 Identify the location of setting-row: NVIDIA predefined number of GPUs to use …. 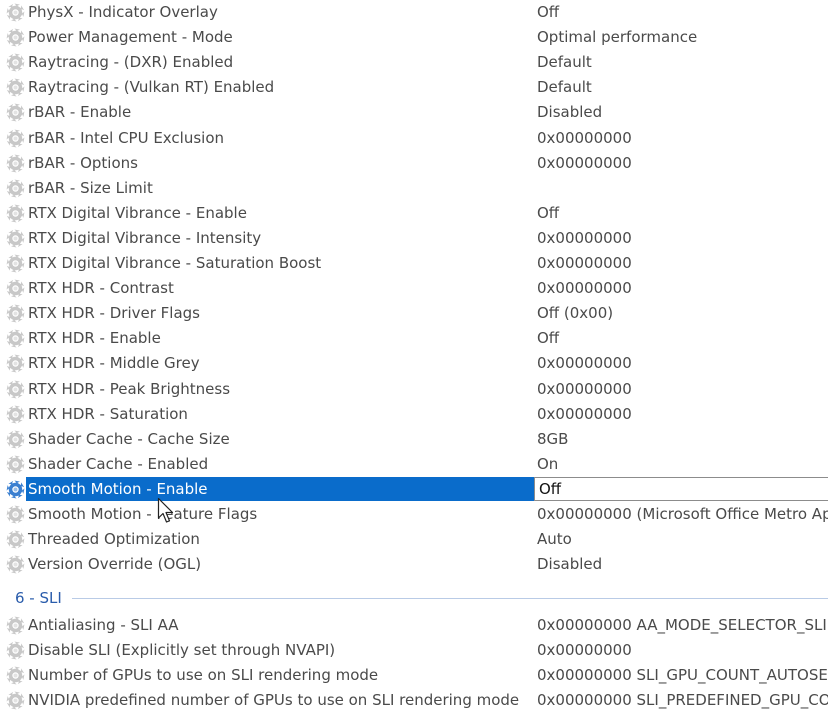
(414, 700).